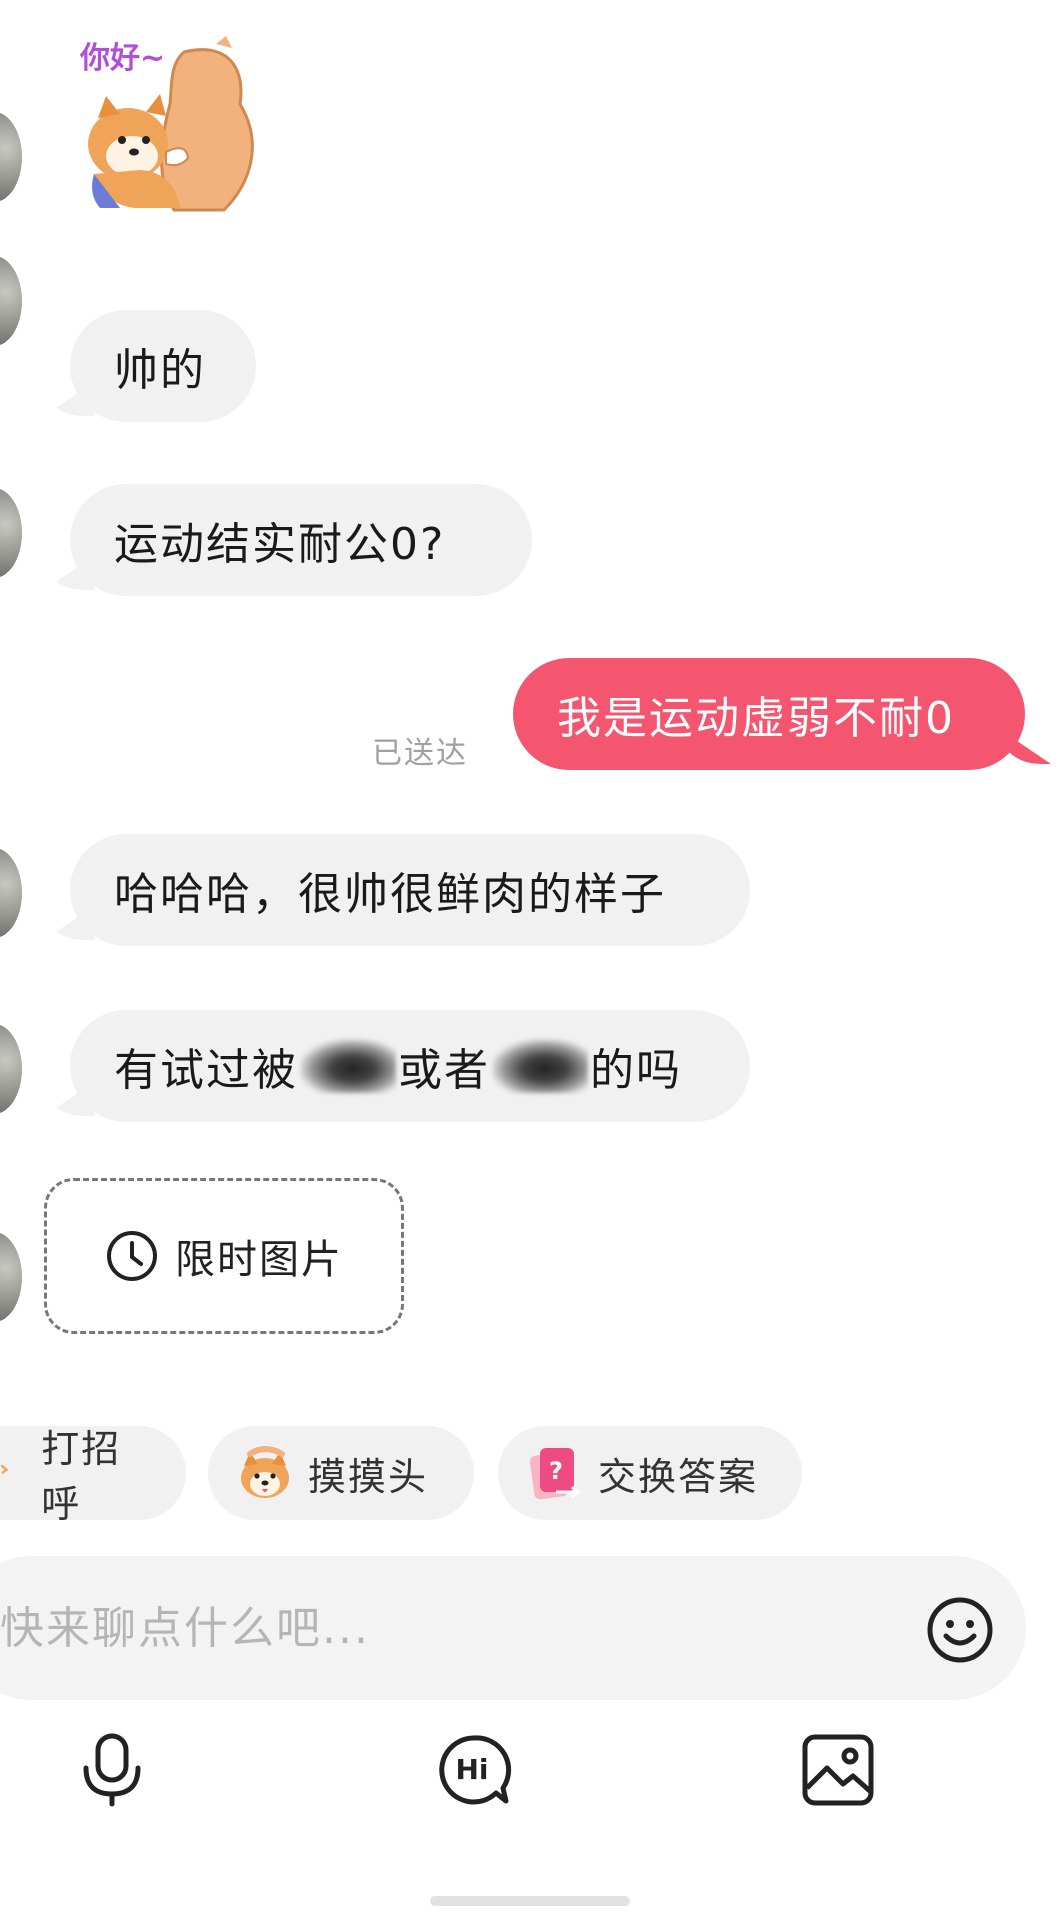 The width and height of the screenshot is (1061, 1926). I want to click on question-card-icon: ?, so click(555, 1474).